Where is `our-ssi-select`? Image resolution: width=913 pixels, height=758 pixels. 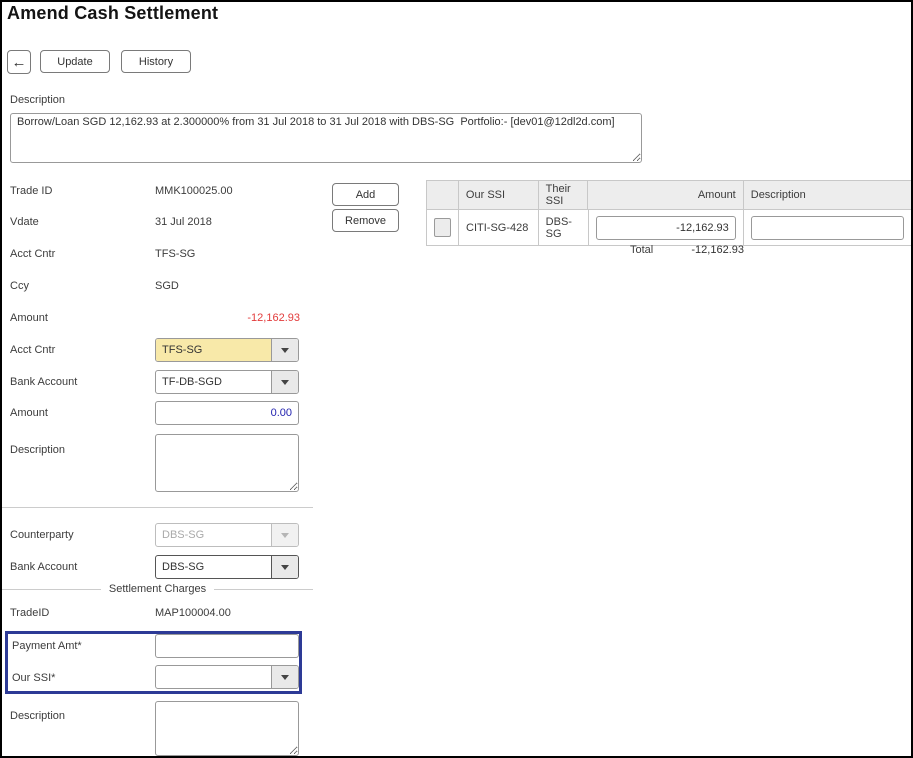
our-ssi-select is located at coordinates (227, 677).